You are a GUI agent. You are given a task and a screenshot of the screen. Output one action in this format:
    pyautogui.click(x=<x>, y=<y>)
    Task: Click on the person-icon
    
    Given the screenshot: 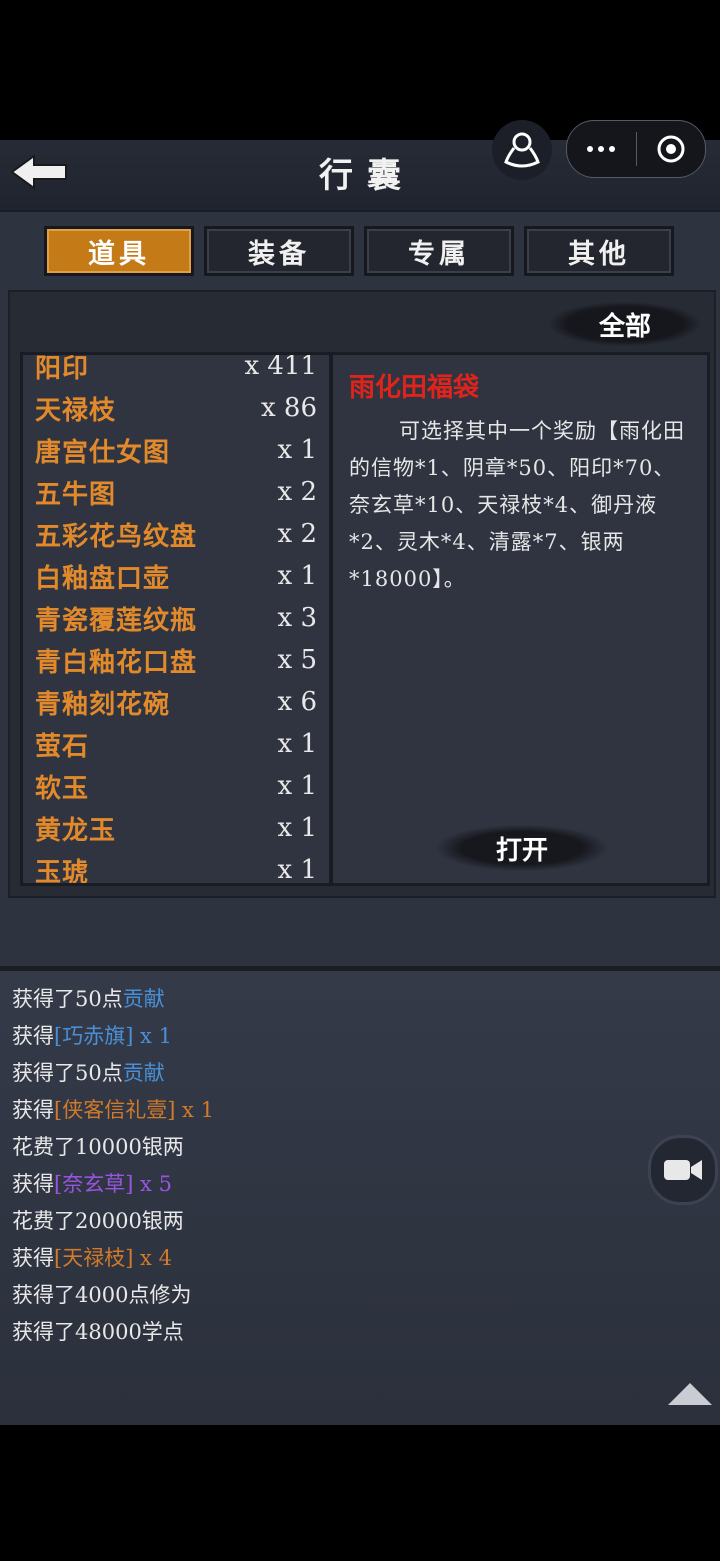 What is the action you would take?
    pyautogui.click(x=522, y=150)
    